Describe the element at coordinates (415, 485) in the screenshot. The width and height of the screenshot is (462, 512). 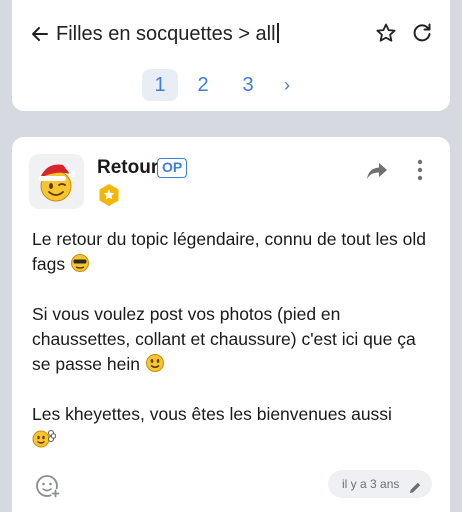
I see `pencil-icon` at that location.